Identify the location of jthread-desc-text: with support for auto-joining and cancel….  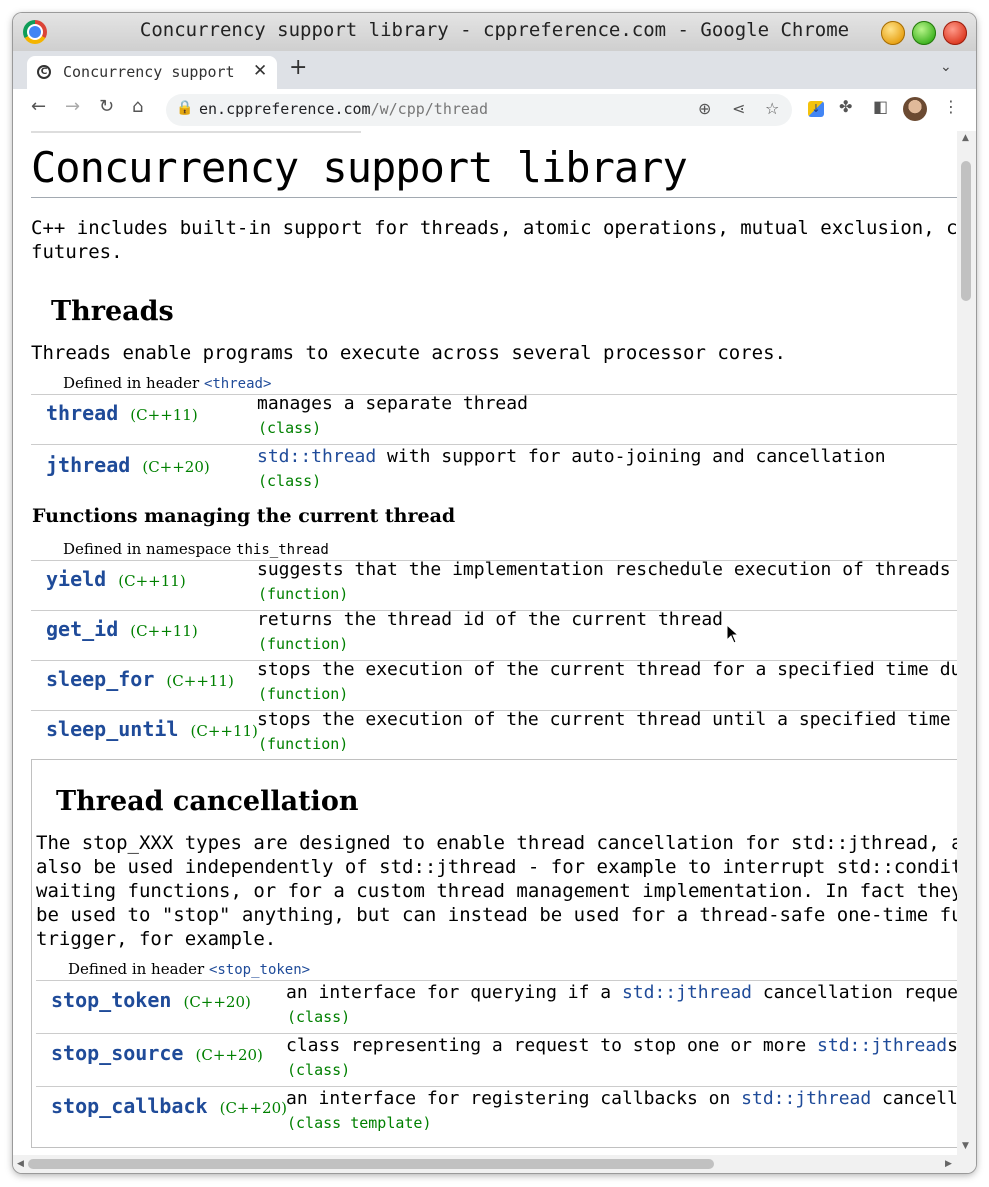
(631, 456).